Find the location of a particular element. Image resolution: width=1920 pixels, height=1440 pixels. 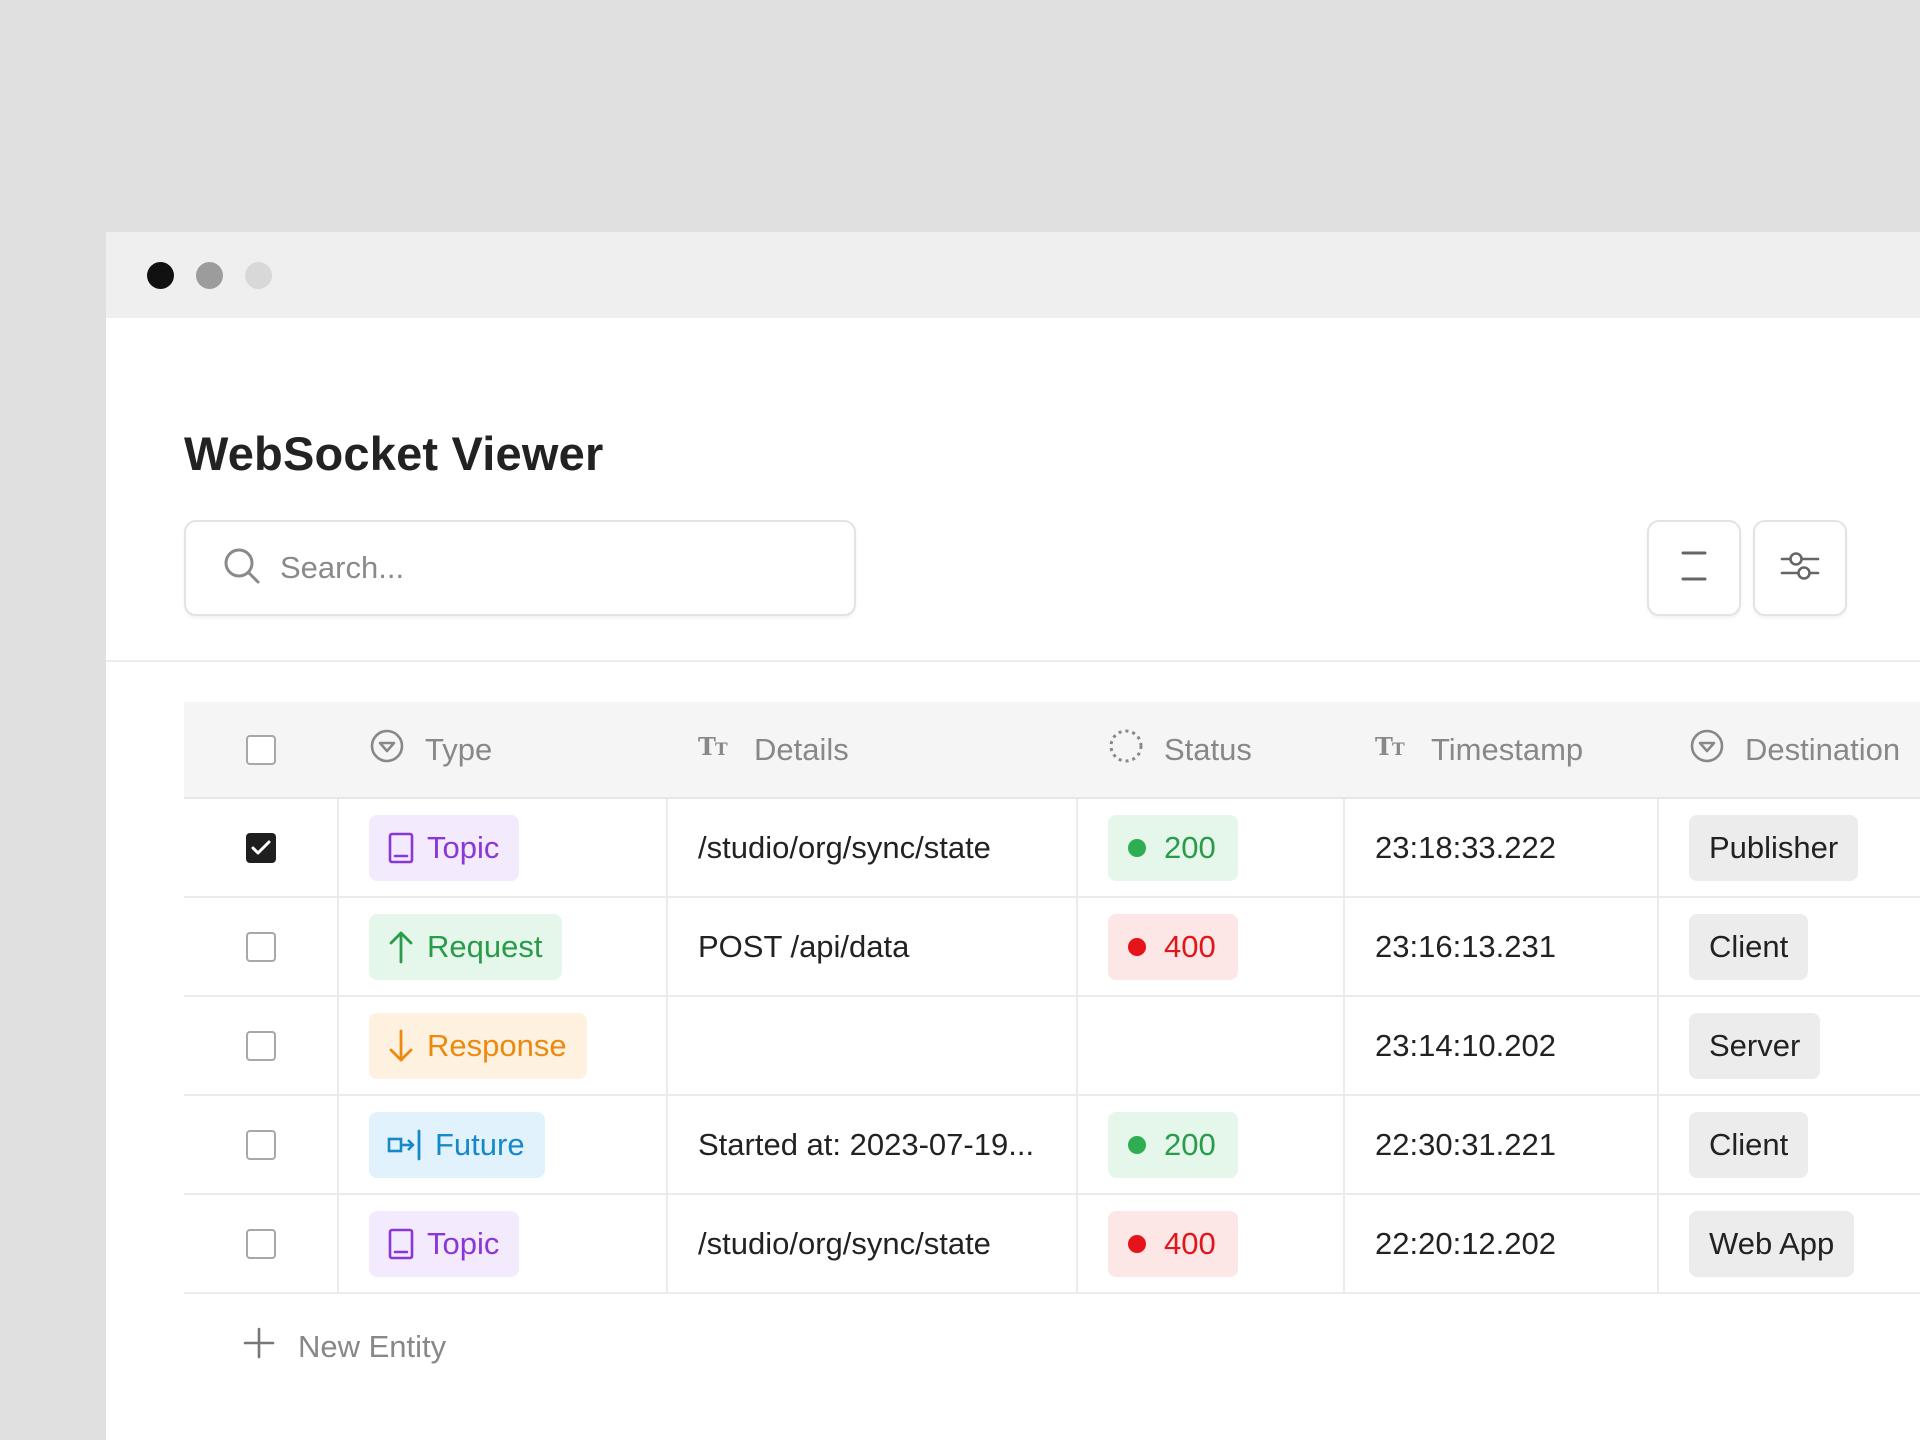

page-title: WebSocket Viewer is located at coordinates (394, 453).